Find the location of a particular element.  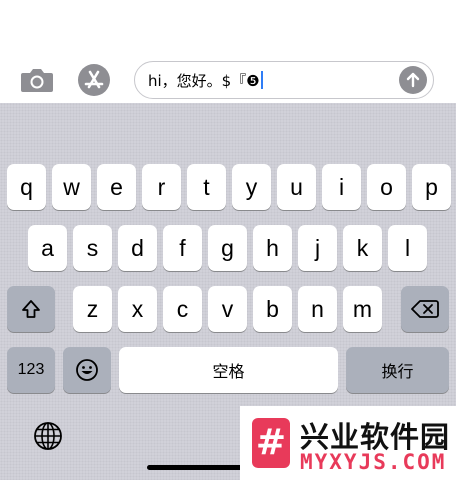

numbers-key: 123 is located at coordinates (31, 370).